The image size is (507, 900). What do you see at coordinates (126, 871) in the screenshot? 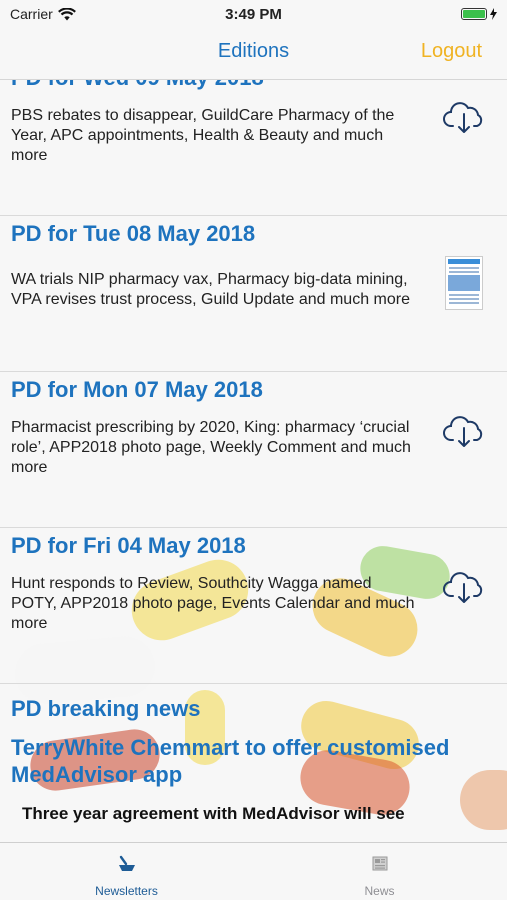
I see `tab-newsletters: Newsletters` at bounding box center [126, 871].